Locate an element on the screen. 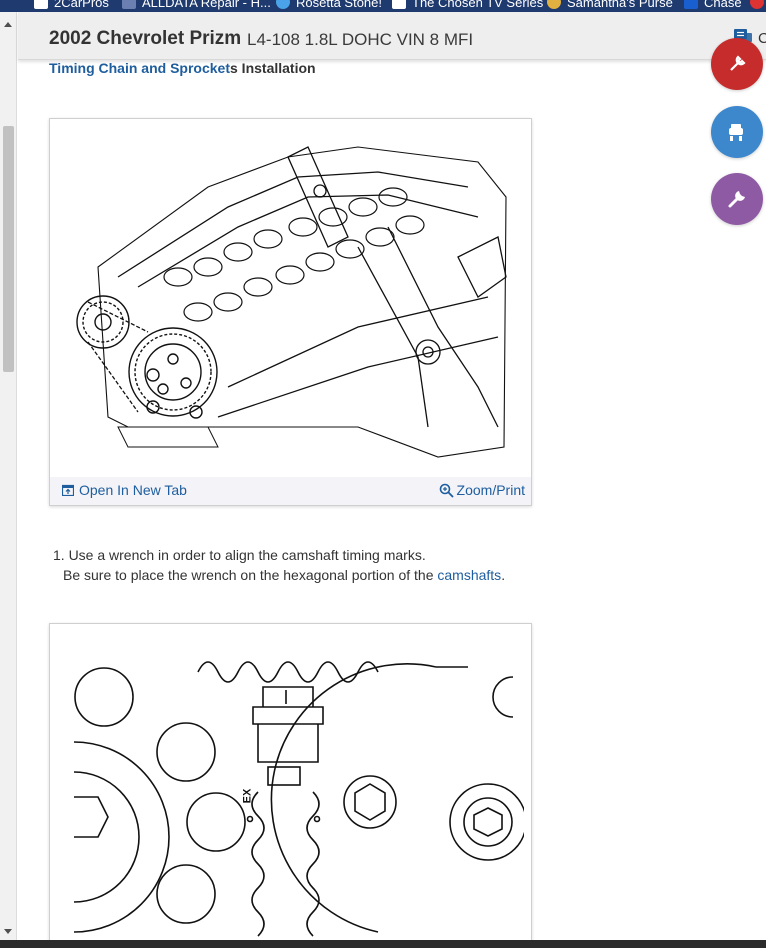 The width and height of the screenshot is (766, 948). wrench-tag-icon is located at coordinates (738, 63).